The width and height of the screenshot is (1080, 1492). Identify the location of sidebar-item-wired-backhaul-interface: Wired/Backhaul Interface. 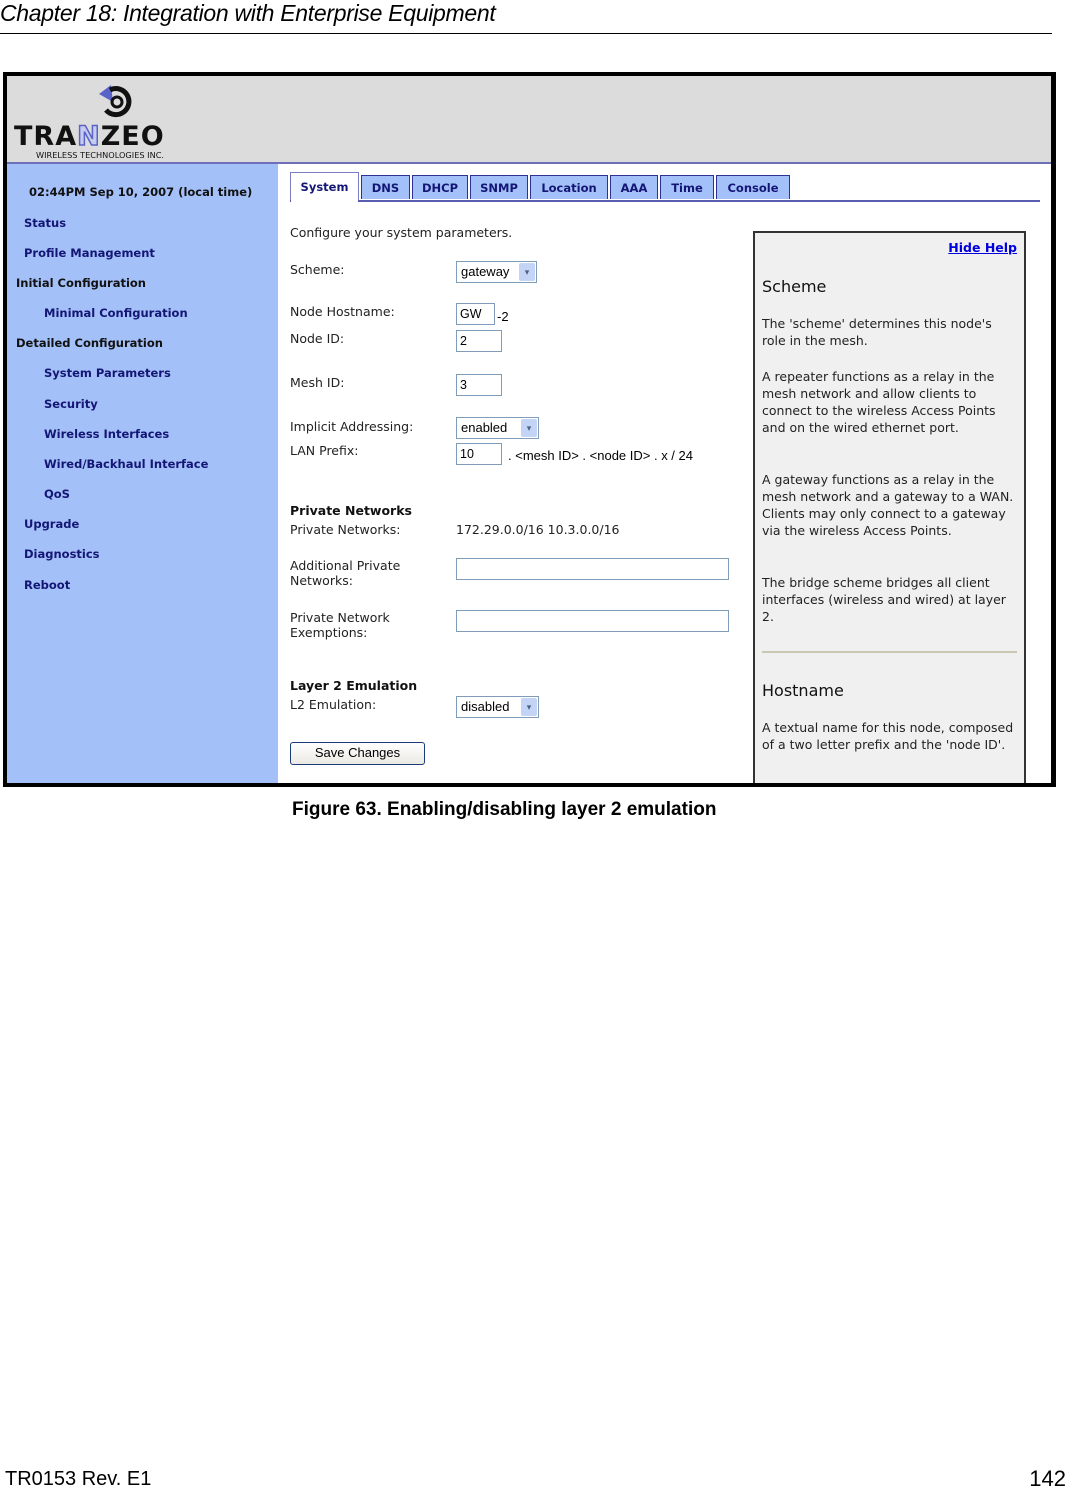
(126, 464).